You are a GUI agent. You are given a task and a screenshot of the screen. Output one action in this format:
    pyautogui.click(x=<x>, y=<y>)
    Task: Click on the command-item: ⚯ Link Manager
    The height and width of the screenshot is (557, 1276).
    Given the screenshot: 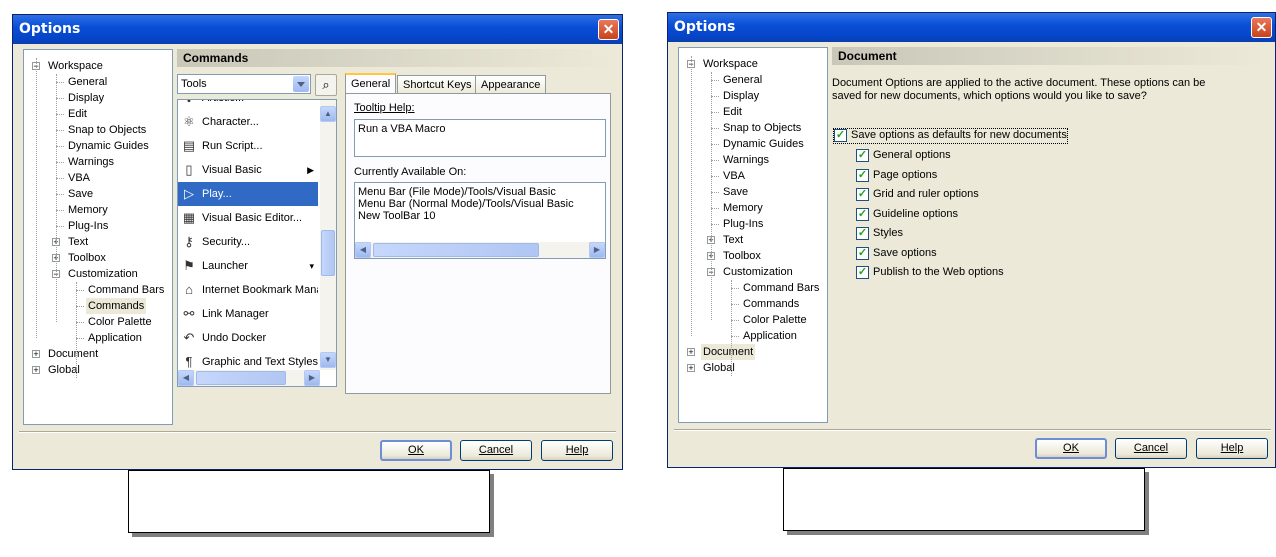 What is the action you would take?
    pyautogui.click(x=248, y=314)
    